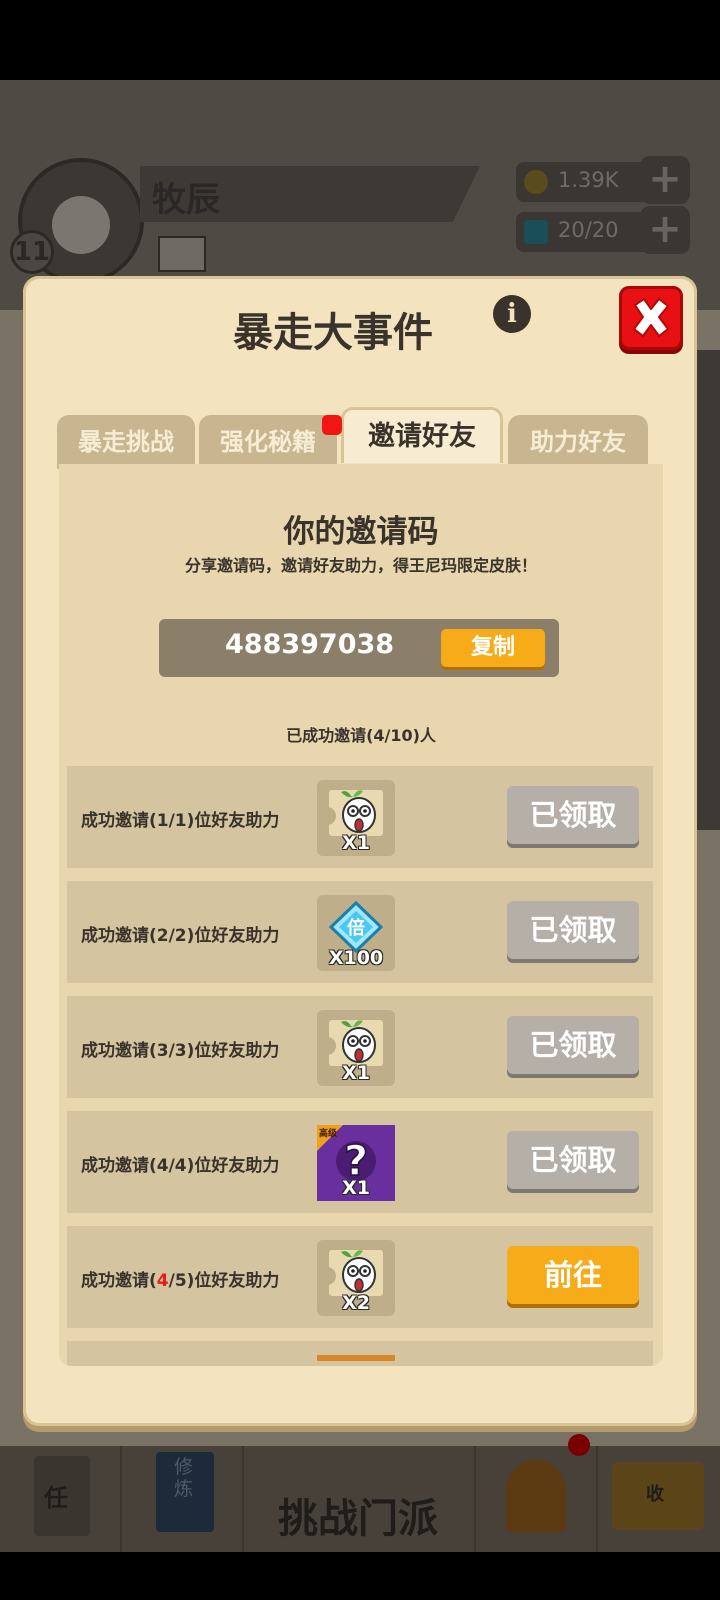 The height and width of the screenshot is (1600, 720). What do you see at coordinates (356, 1163) in the screenshot?
I see `reward-item: ? 高级 X1` at bounding box center [356, 1163].